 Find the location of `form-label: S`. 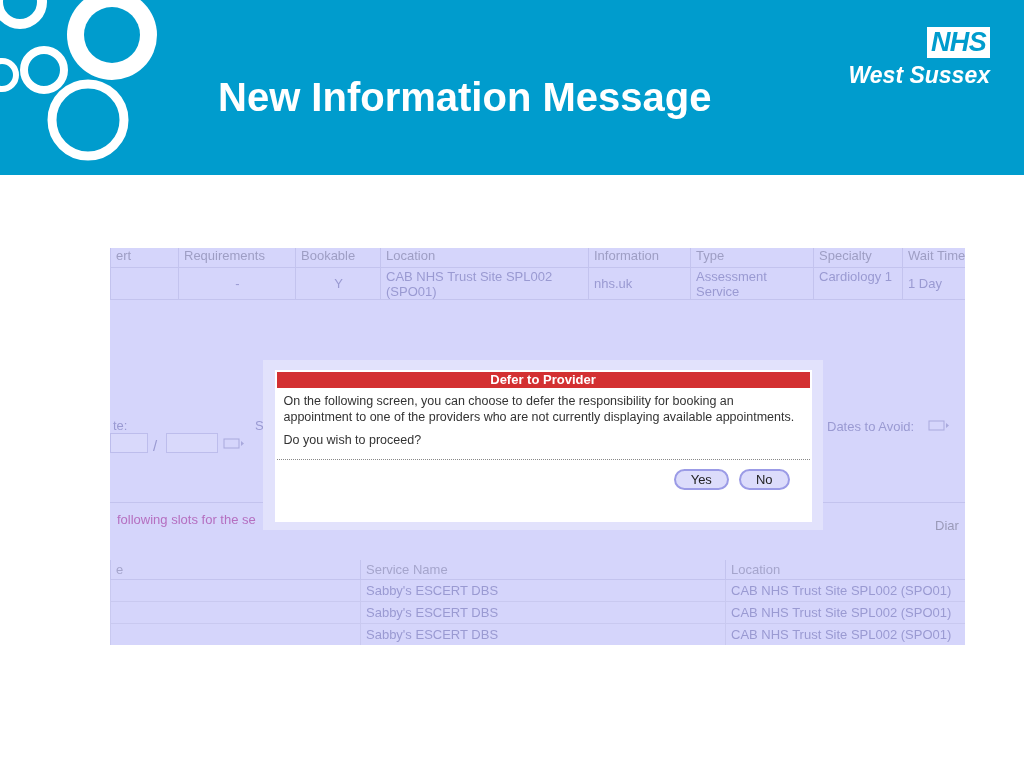

form-label: S is located at coordinates (259, 426).